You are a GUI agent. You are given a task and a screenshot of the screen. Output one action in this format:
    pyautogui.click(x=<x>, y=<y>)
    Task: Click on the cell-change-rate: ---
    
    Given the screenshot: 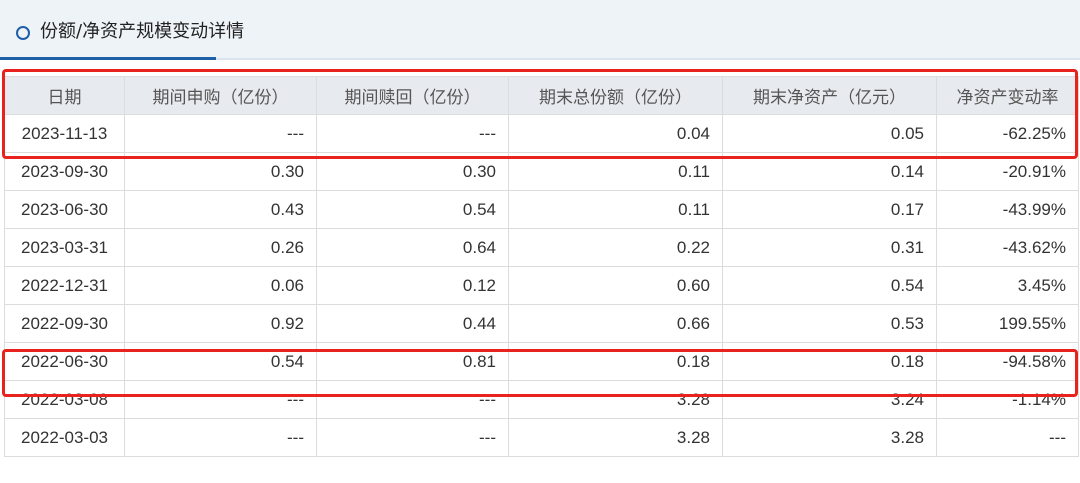 What is the action you would take?
    pyautogui.click(x=1007, y=437)
    